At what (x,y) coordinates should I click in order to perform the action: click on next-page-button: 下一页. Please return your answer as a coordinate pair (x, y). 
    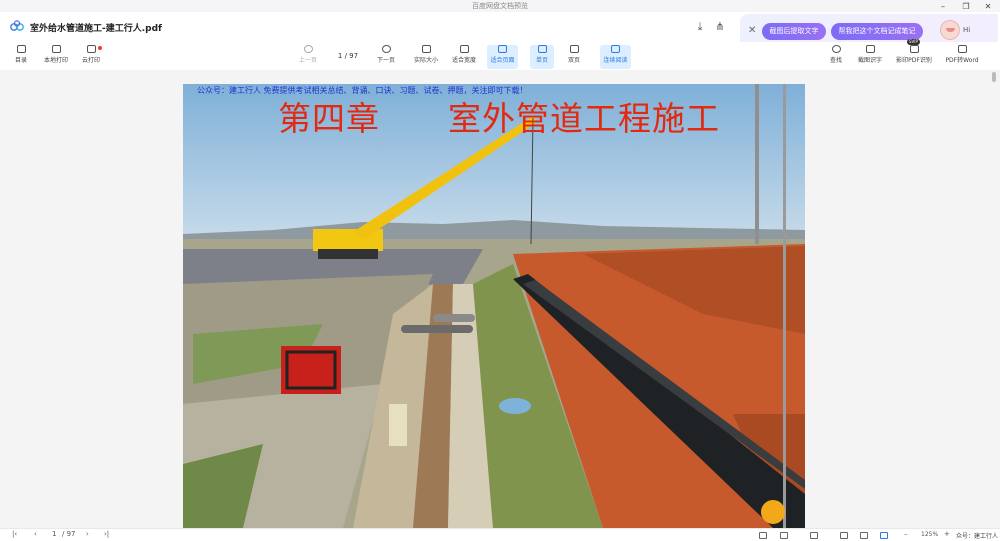
    Looking at the image, I should click on (386, 57).